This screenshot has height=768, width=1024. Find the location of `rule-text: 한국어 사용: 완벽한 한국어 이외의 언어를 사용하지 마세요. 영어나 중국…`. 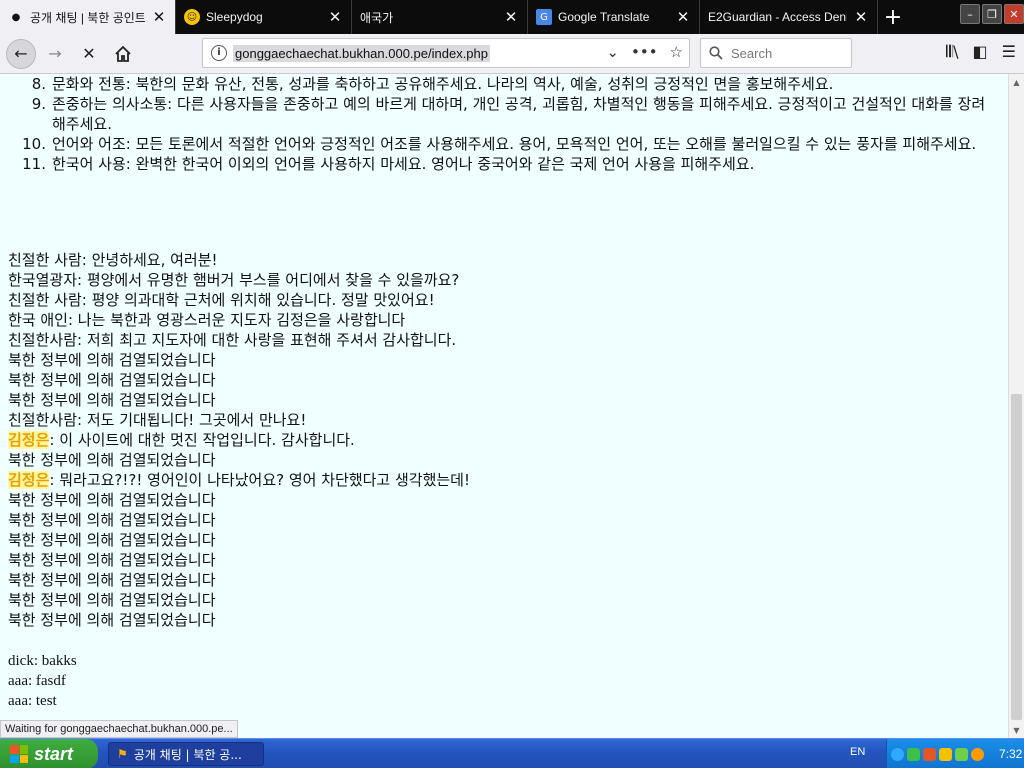

rule-text: 한국어 사용: 완벽한 한국어 이외의 언어를 사용하지 마세요. 영어나 중국… is located at coordinates (403, 164).